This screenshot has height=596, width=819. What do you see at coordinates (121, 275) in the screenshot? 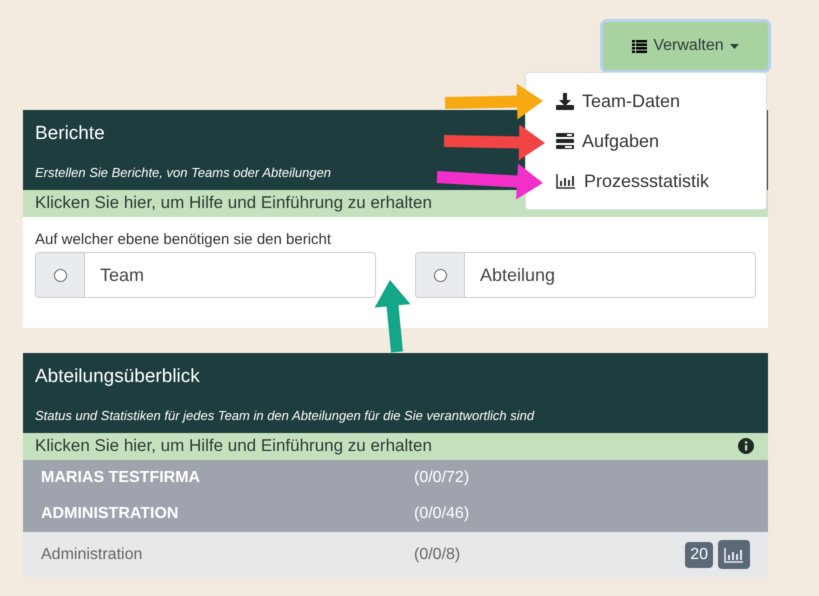
I see `option-label: Team` at bounding box center [121, 275].